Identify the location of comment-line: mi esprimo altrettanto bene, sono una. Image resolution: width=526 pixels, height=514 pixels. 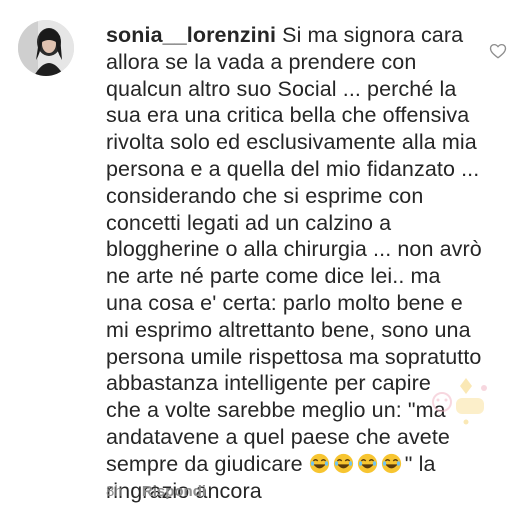
(288, 329).